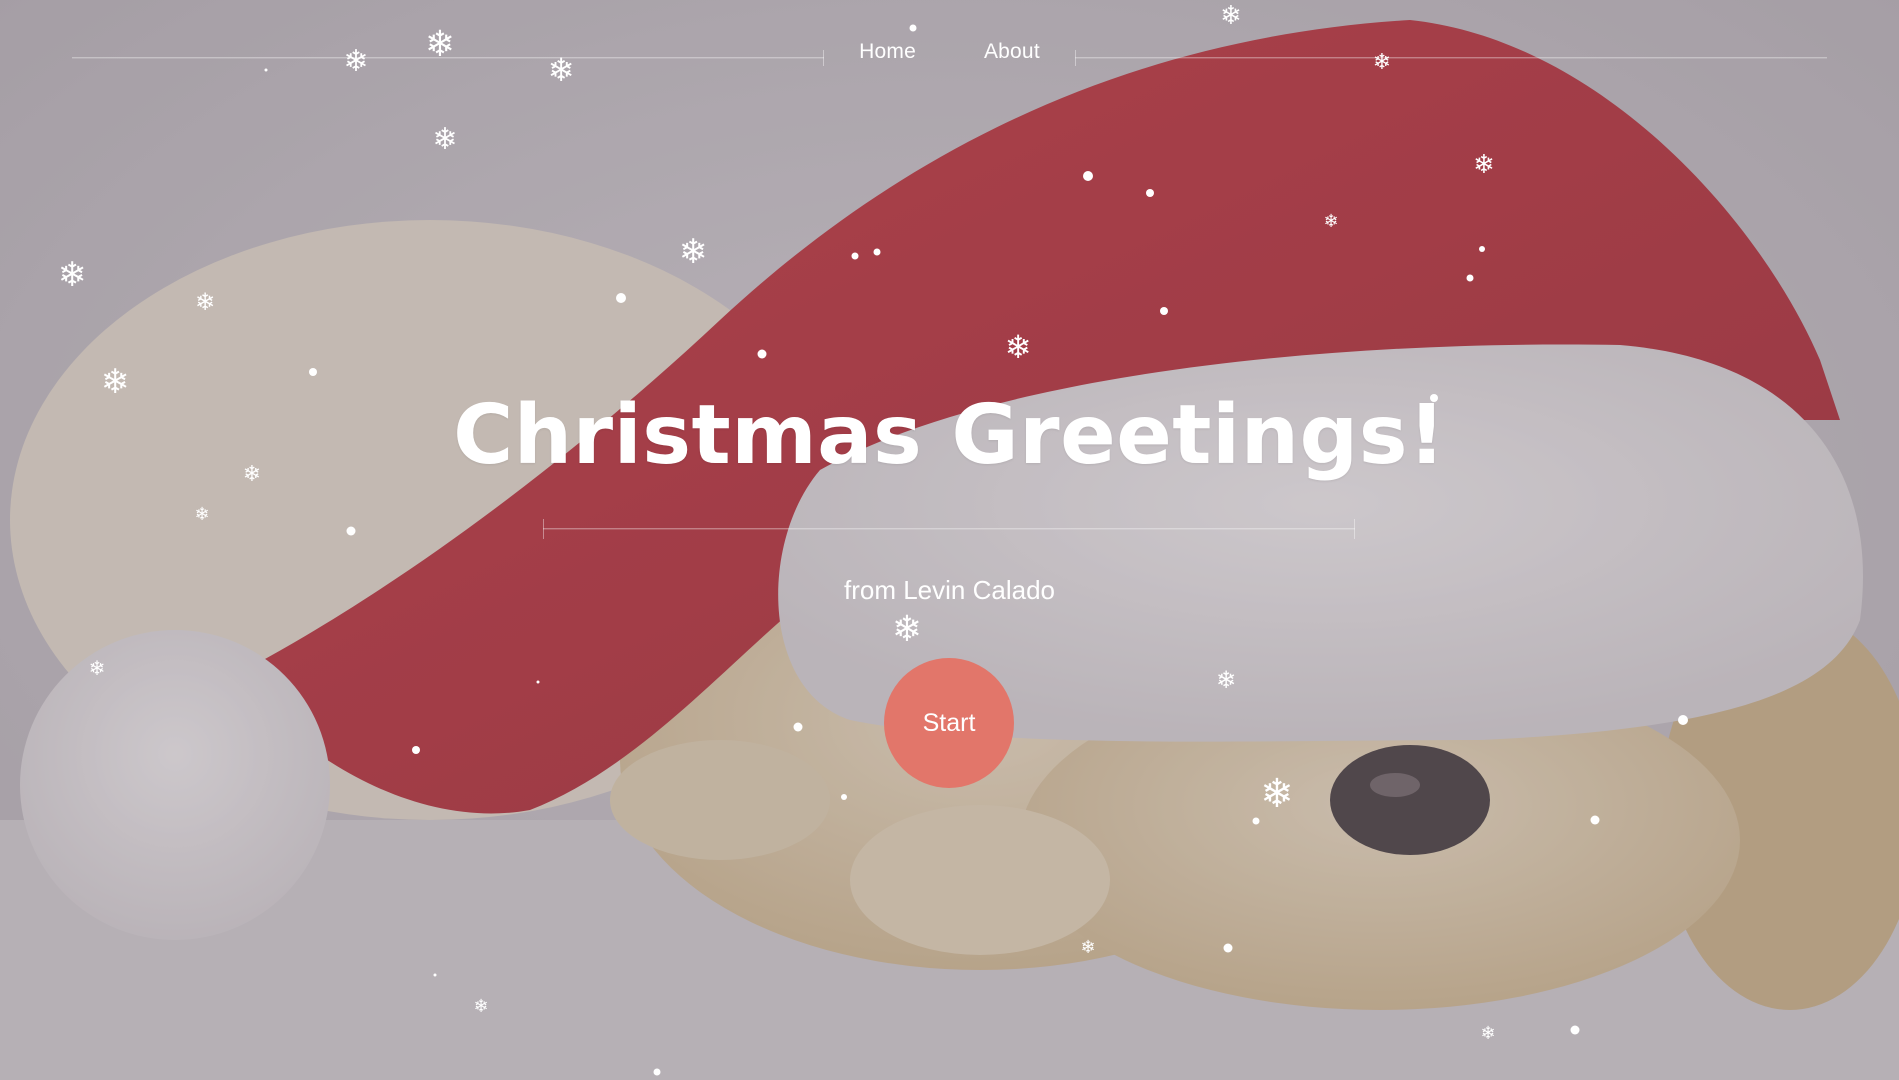 This screenshot has height=1080, width=1899. Describe the element at coordinates (949, 590) in the screenshot. I see `subtitle: from Levin Calado` at that location.